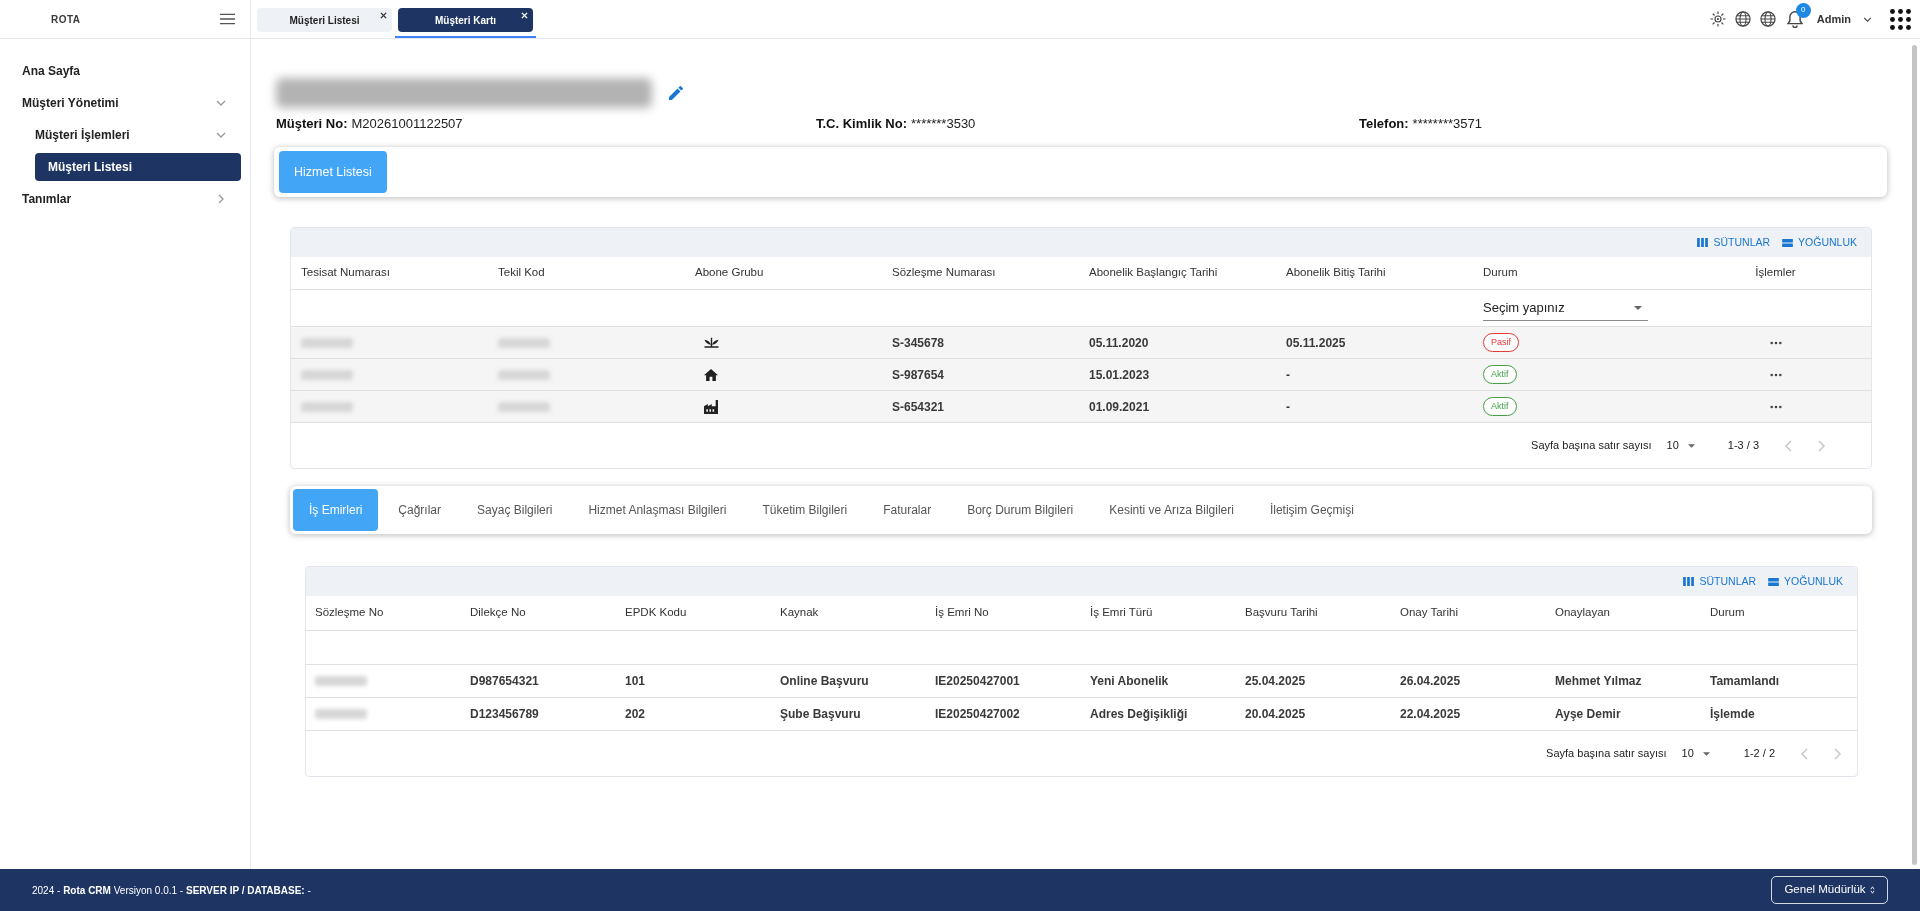 This screenshot has height=911, width=1920. Describe the element at coordinates (1794, 19) in the screenshot. I see `bell-icon` at that location.